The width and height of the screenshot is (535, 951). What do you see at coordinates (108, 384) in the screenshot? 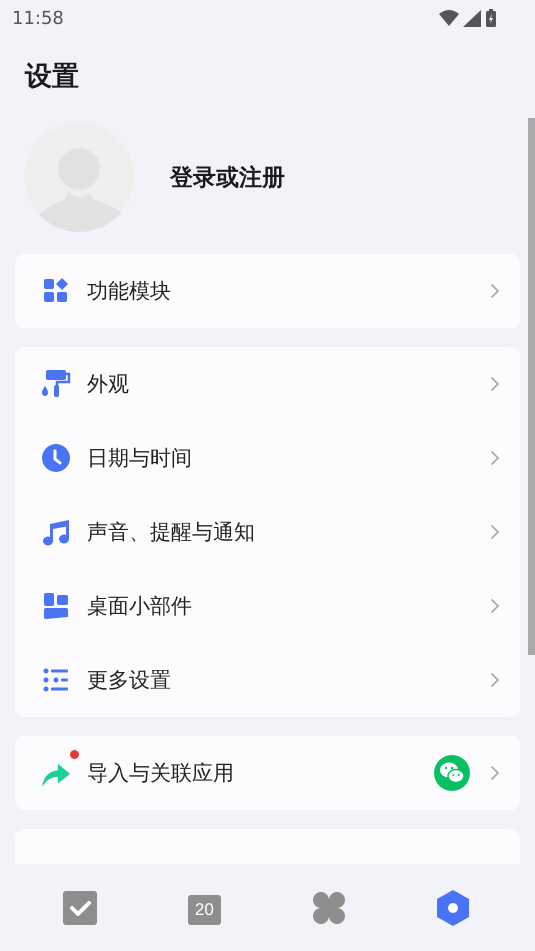
I see `row-label: 外观` at bounding box center [108, 384].